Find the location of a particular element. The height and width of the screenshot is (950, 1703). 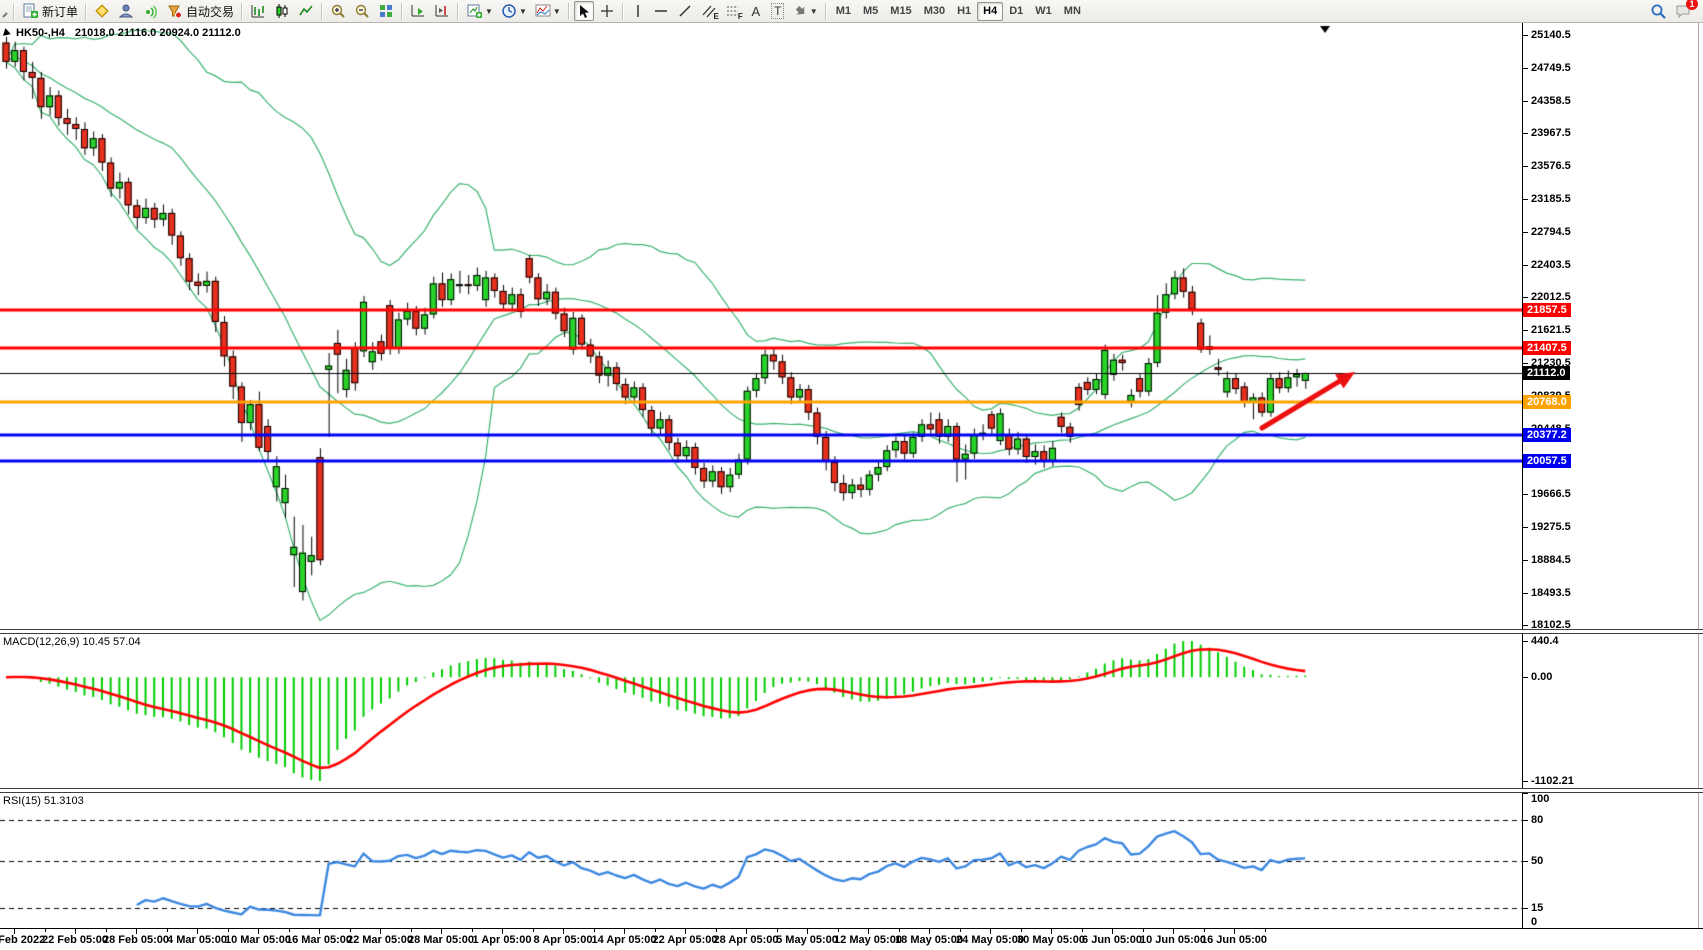

zoom-out-button is located at coordinates (362, 11).